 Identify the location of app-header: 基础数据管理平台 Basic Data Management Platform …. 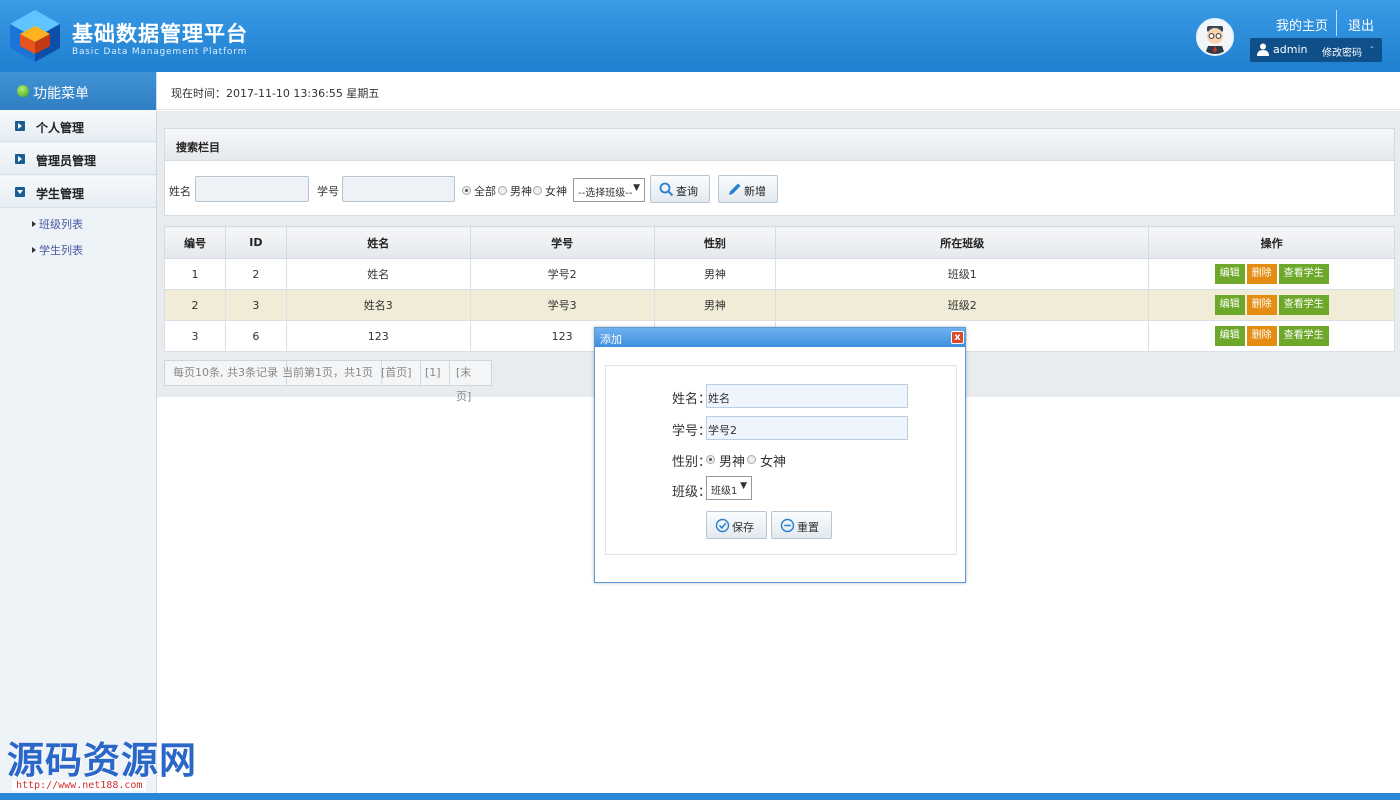
(700, 36).